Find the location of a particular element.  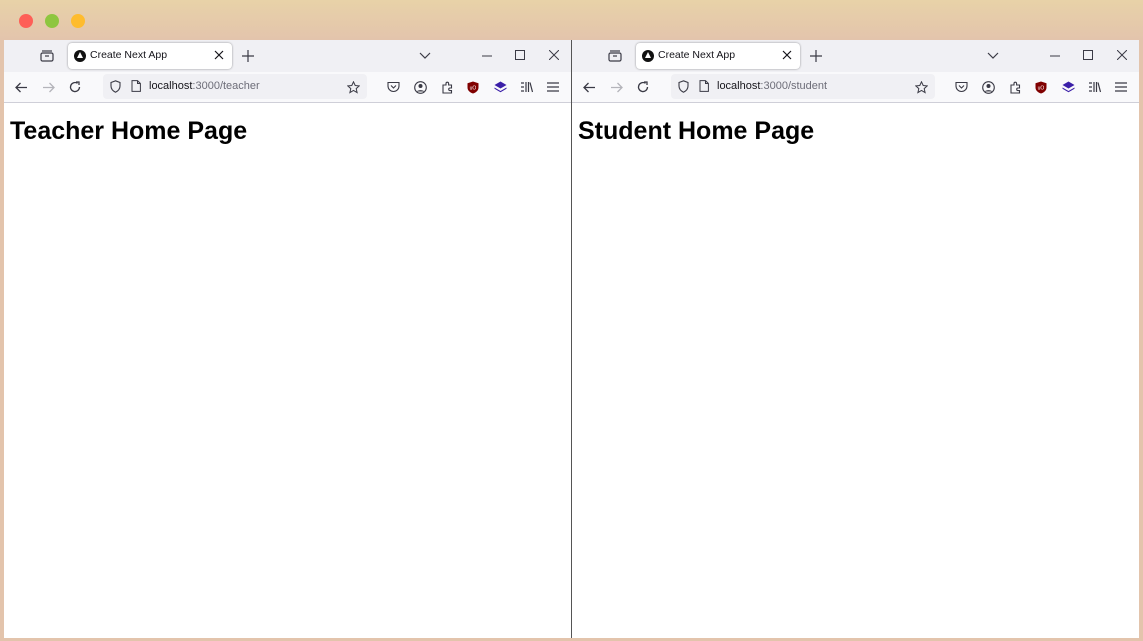

minimize-window-button is located at coordinates (52, 21).